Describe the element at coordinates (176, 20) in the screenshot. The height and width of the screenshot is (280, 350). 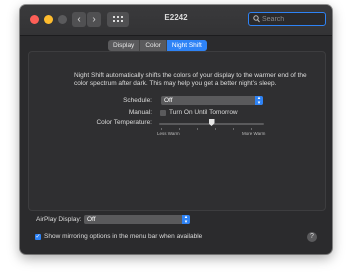
I see `title-bar: ‹ › E2242` at that location.